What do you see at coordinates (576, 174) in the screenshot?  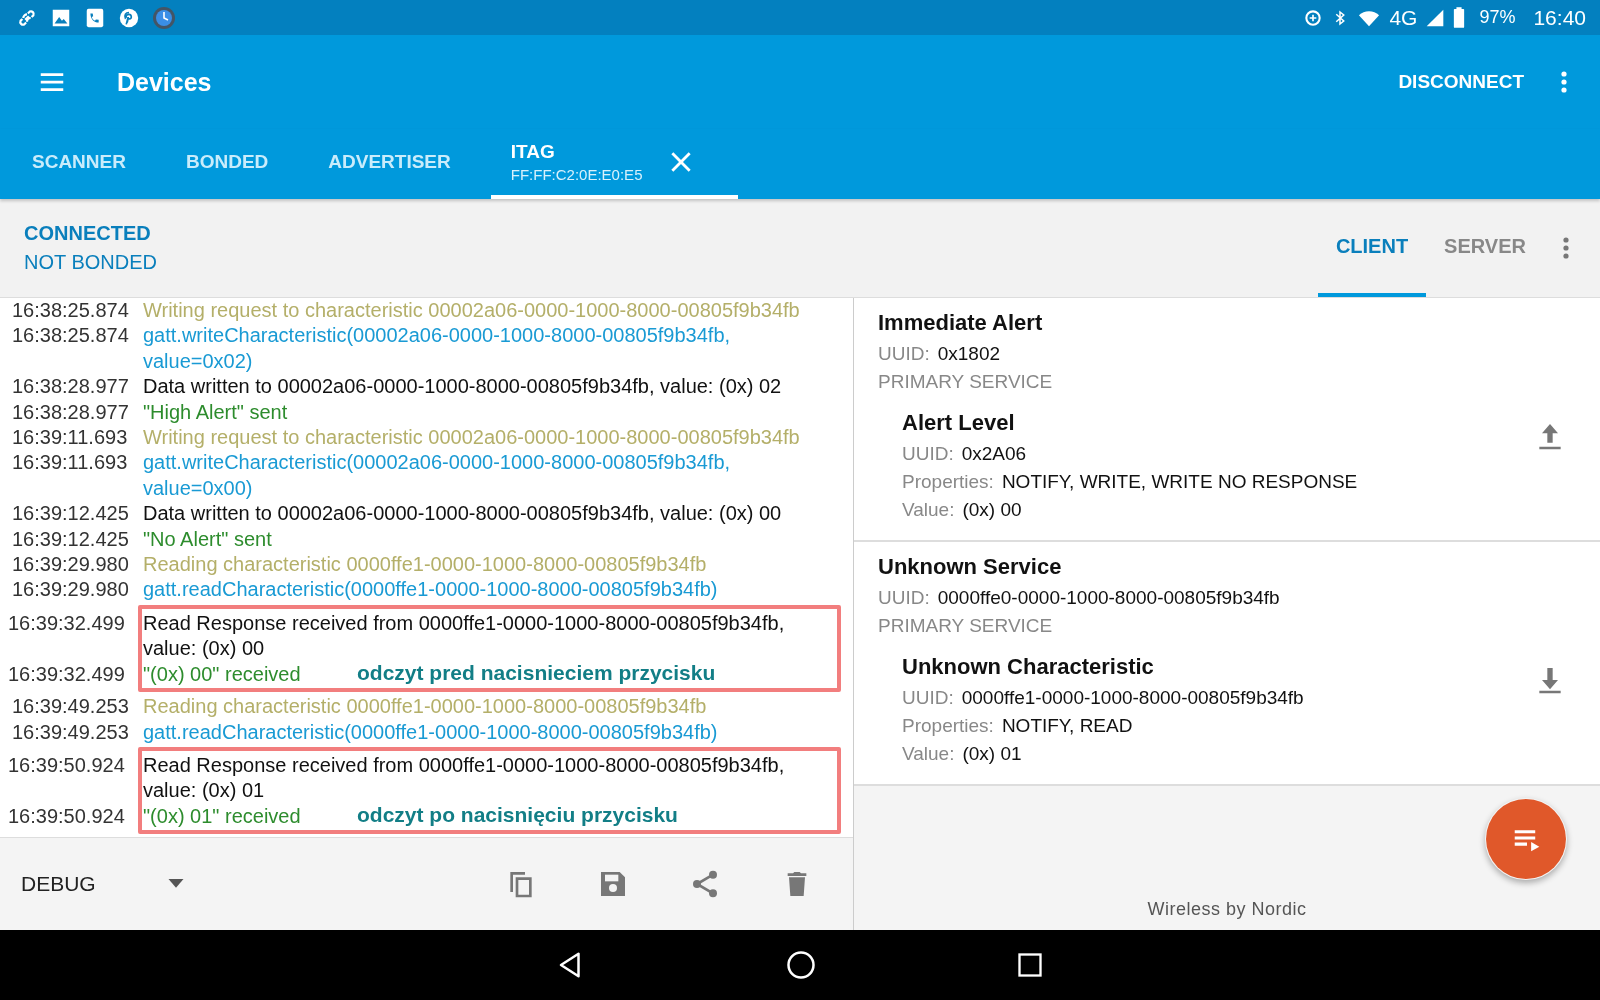 I see `device-address: FF:FF:C2:0E:E0:E5` at bounding box center [576, 174].